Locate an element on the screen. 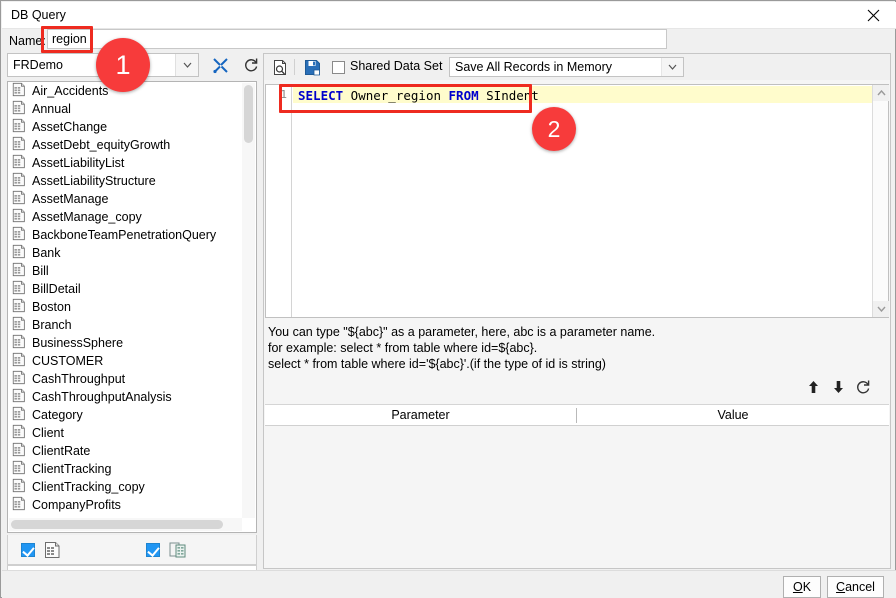 The image size is (896, 598). close-icon is located at coordinates (873, 15).